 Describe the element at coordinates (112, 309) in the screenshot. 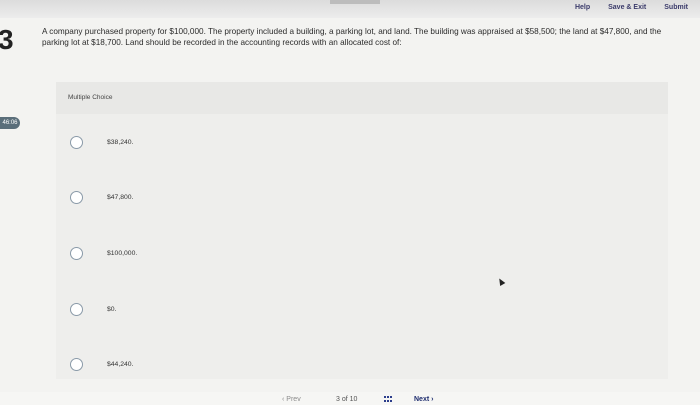

I see `choice-label: $0.` at that location.